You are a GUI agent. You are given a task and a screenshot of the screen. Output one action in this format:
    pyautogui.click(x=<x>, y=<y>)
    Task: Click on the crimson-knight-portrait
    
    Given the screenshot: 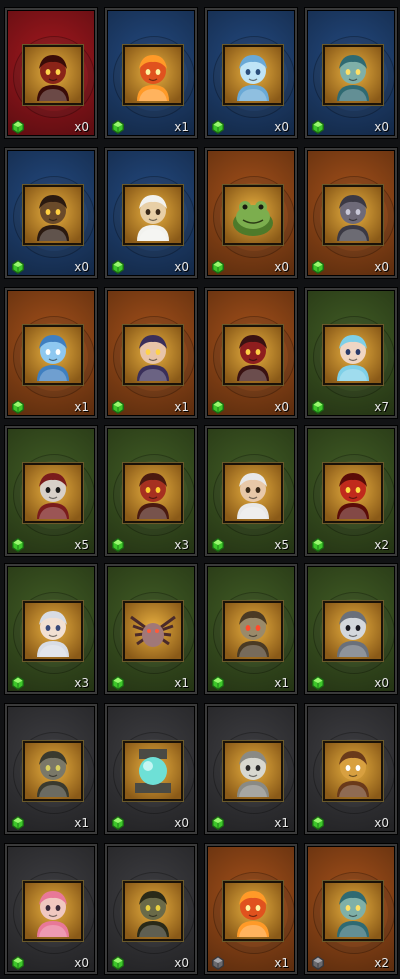 What is the action you would take?
    pyautogui.click(x=253, y=355)
    